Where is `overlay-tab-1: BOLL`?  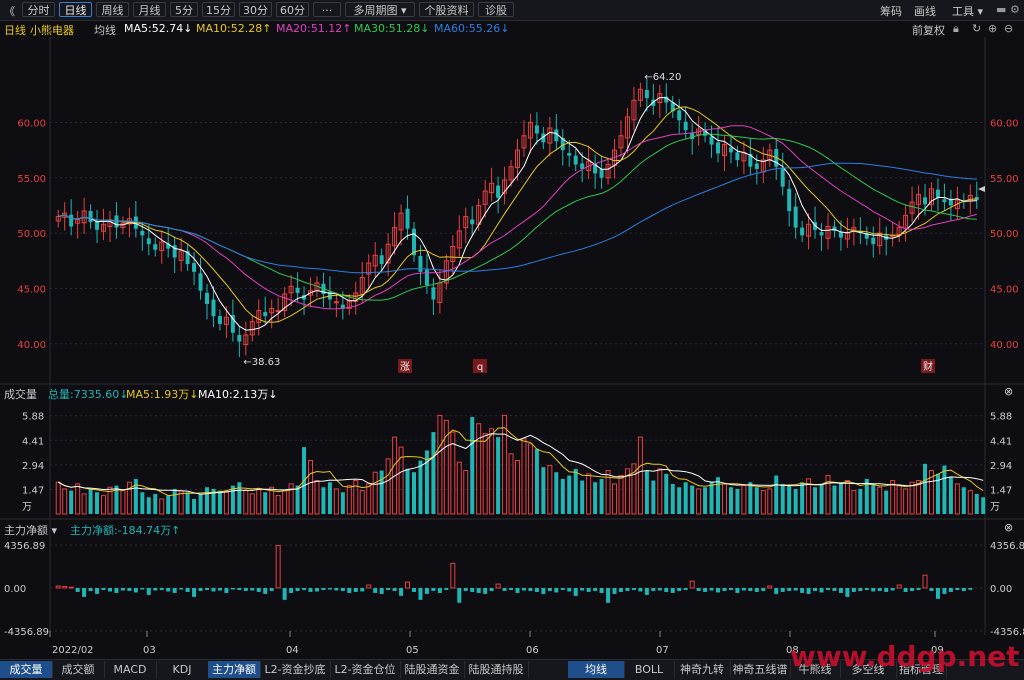 overlay-tab-1: BOLL is located at coordinates (649, 669).